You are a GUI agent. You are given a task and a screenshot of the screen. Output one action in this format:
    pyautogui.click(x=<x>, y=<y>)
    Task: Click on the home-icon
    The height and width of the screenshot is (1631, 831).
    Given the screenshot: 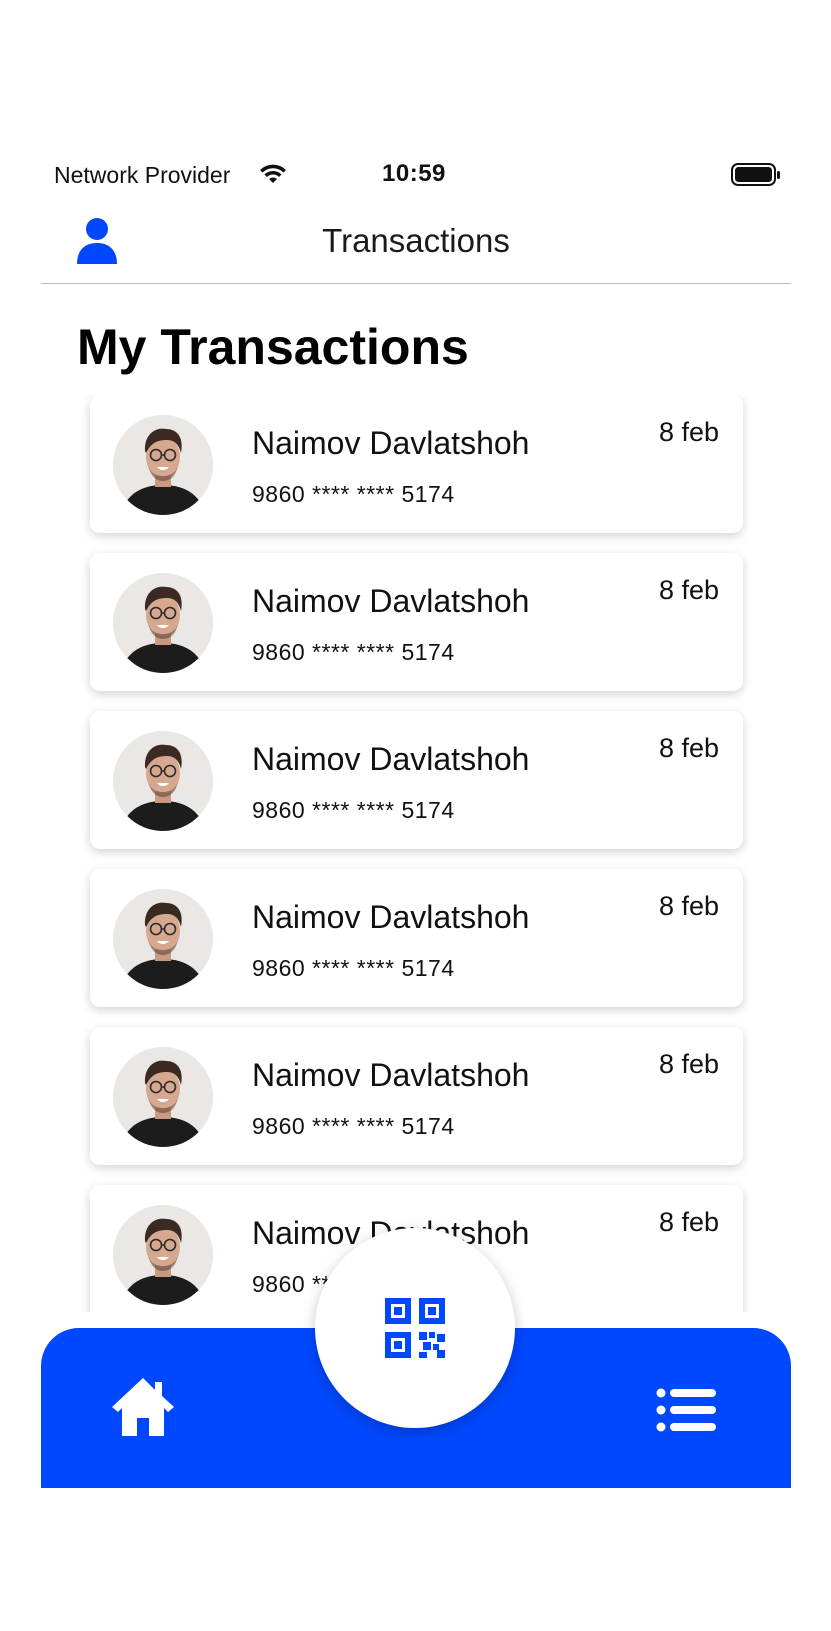 What is the action you would take?
    pyautogui.click(x=143, y=1407)
    